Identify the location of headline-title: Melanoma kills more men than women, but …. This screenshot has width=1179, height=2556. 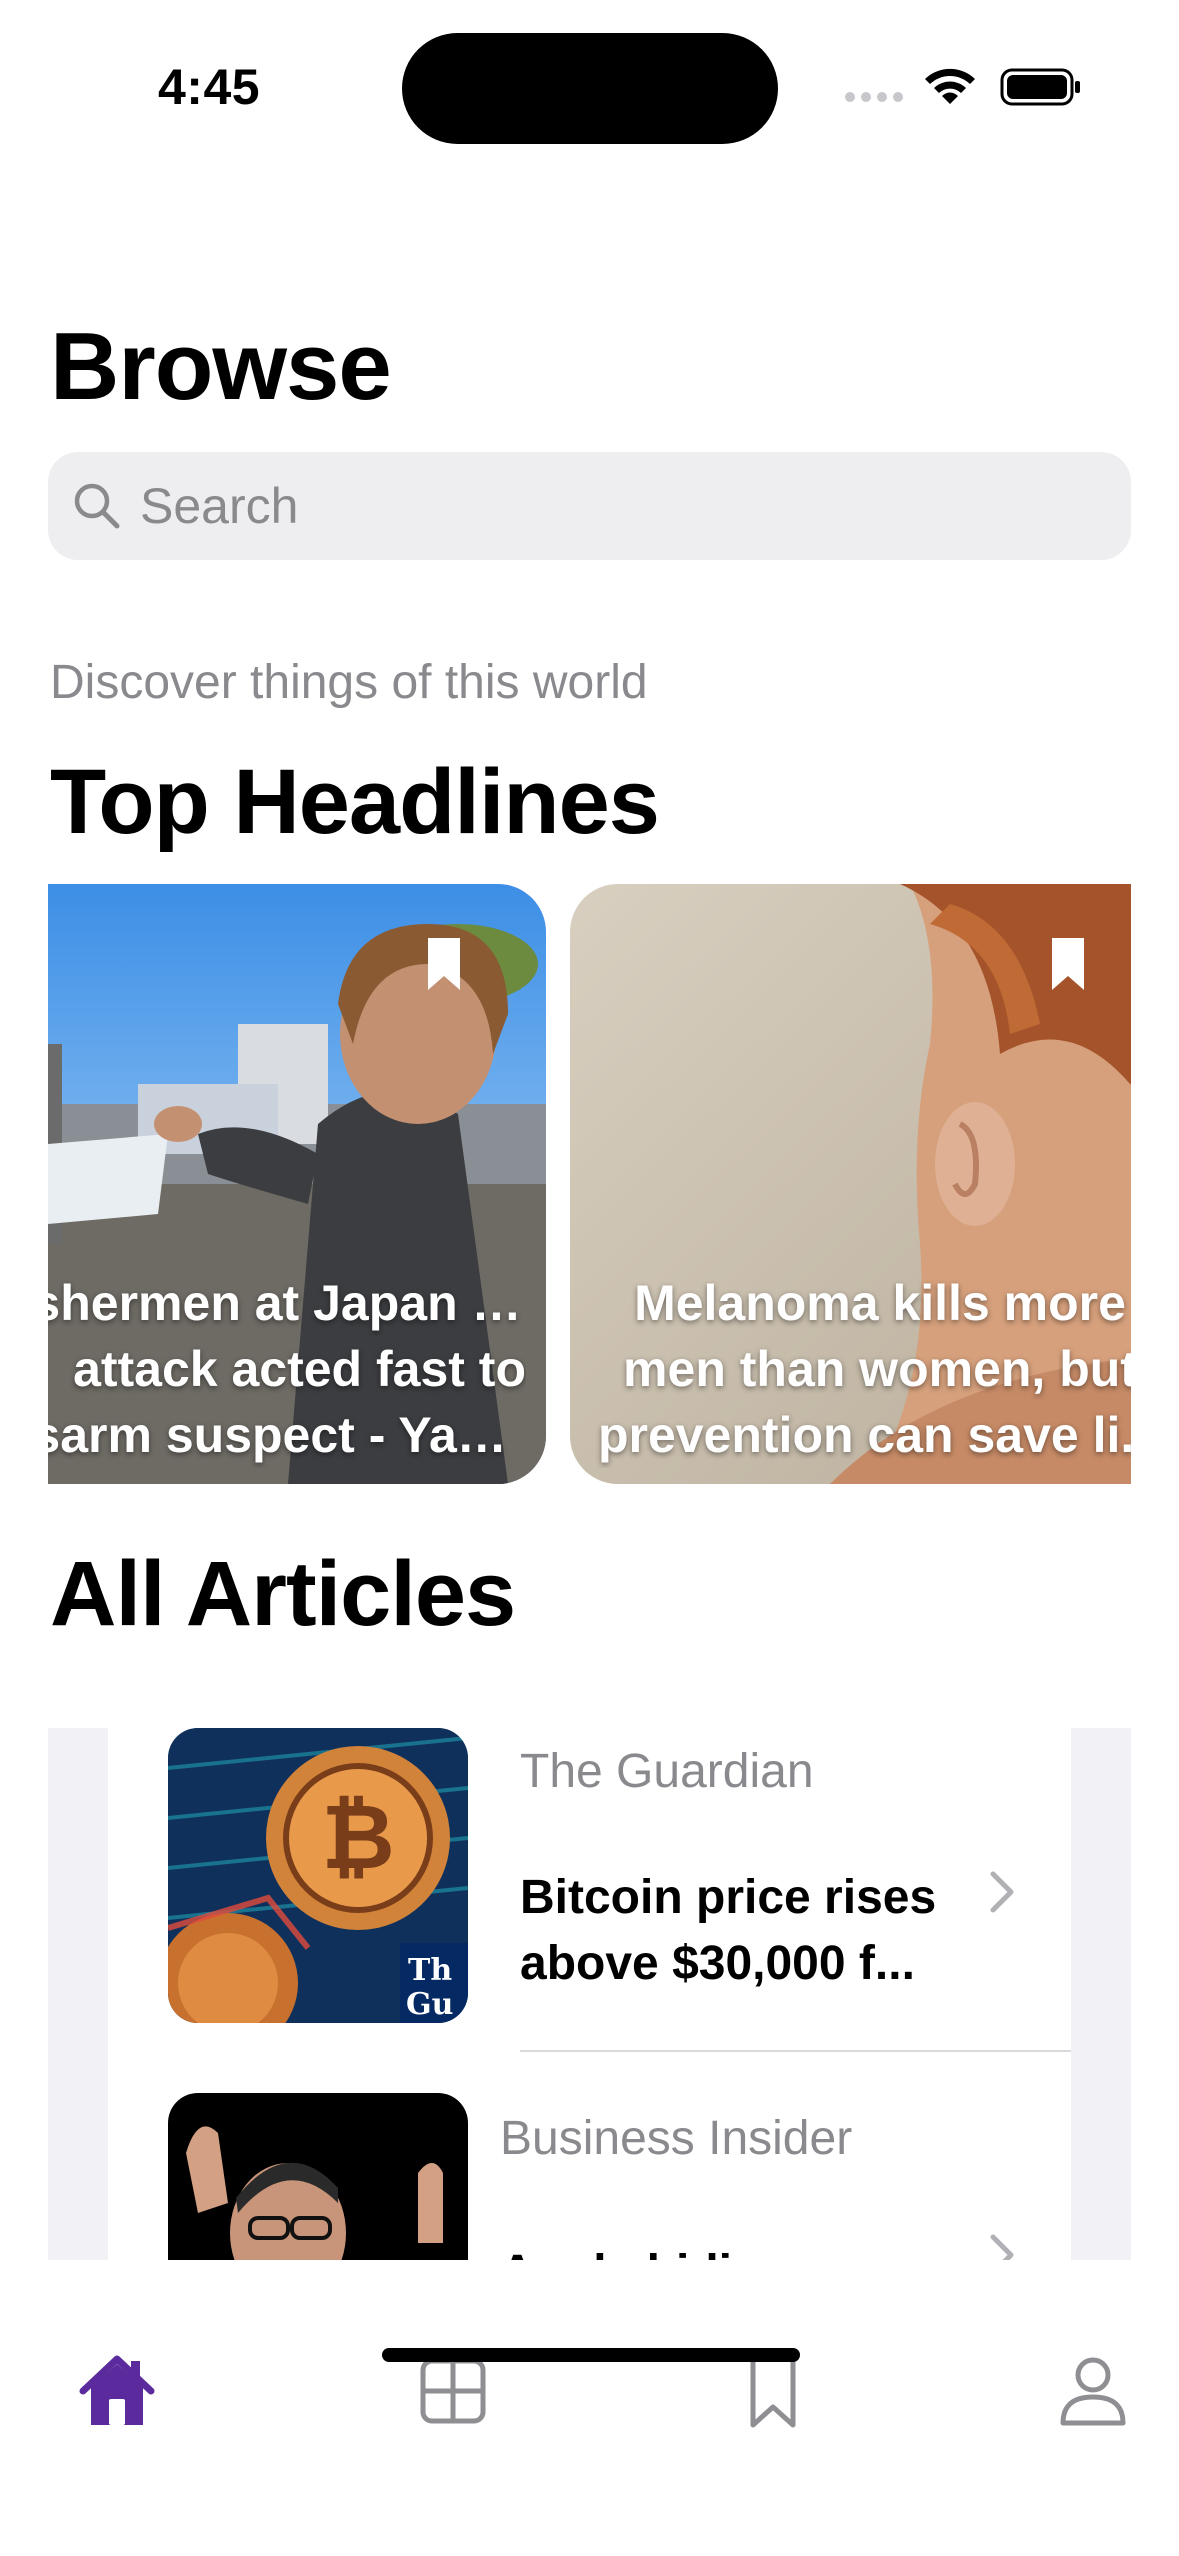
(864, 1369).